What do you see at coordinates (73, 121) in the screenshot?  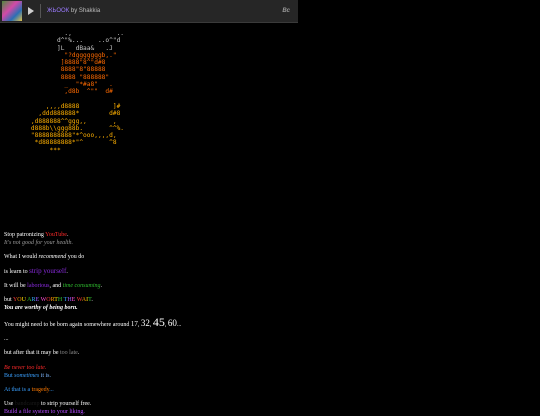 I see `ascii-line: ,d888888^^ggg,, ,` at bounding box center [73, 121].